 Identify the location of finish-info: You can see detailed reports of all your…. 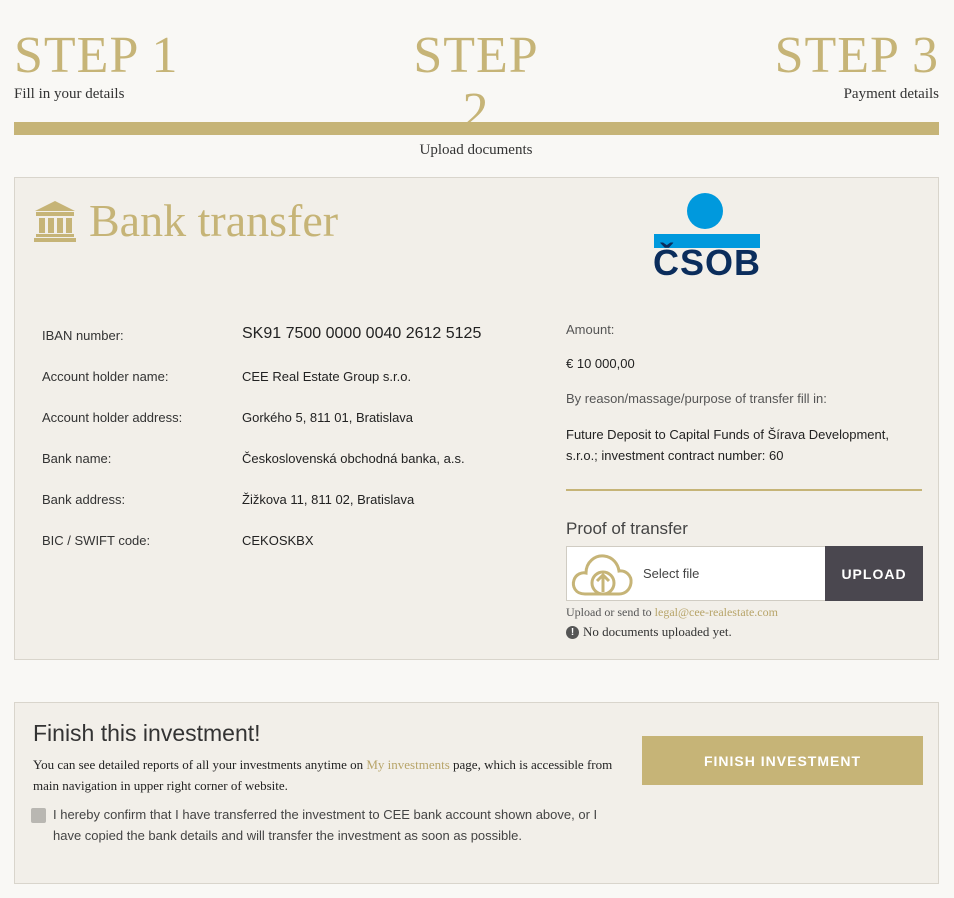
(323, 775).